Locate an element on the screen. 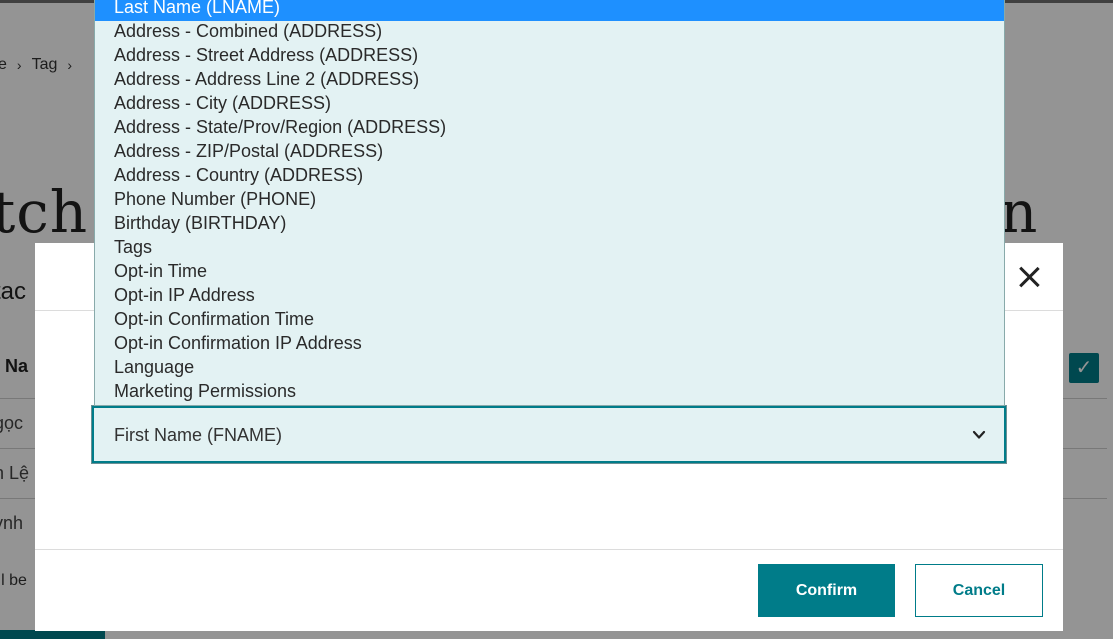 The image size is (1113, 639). option-address-combined: Address - Combined (ADDRESS) is located at coordinates (549, 33).